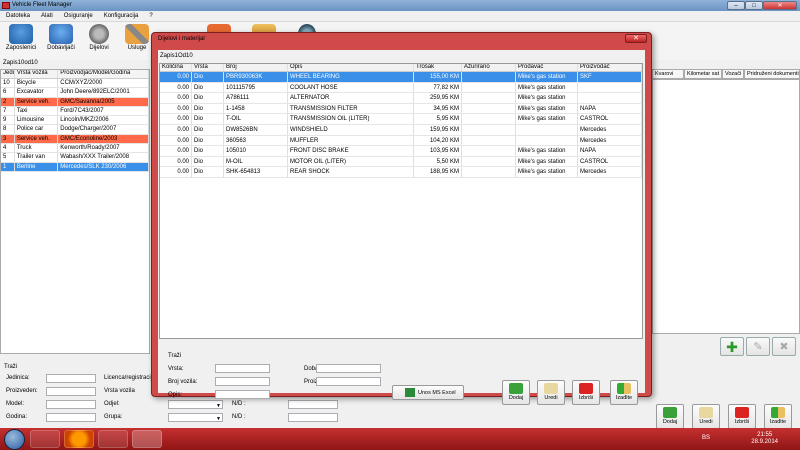 This screenshot has height=450, width=800. What do you see at coordinates (610, 67) in the screenshot?
I see `col-proizvodac: Proizvođač` at bounding box center [610, 67].